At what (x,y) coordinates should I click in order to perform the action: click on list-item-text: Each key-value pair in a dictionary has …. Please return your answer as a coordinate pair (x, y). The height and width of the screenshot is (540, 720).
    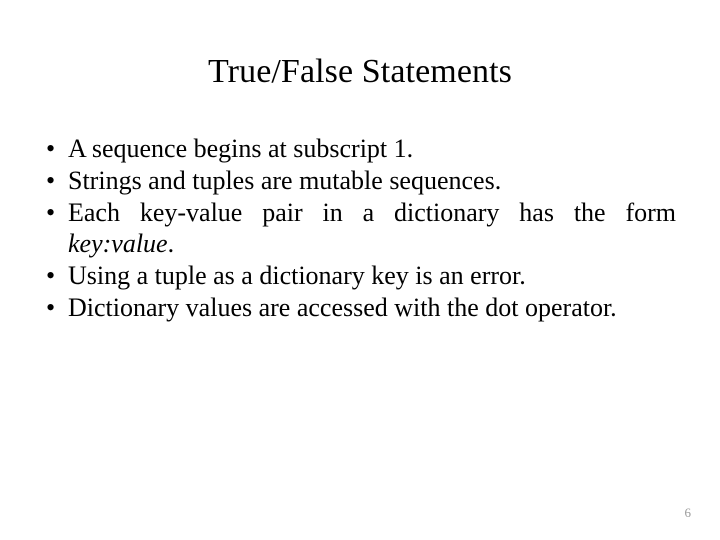
    Looking at the image, I should click on (372, 228).